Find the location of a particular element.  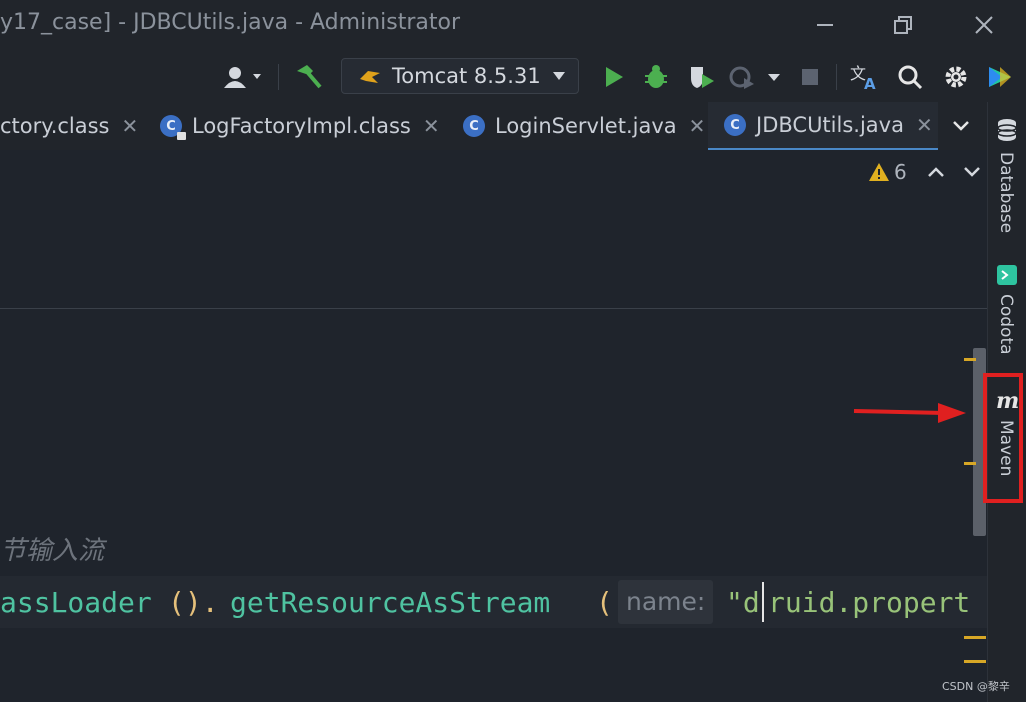

settings-button is located at coordinates (956, 77).